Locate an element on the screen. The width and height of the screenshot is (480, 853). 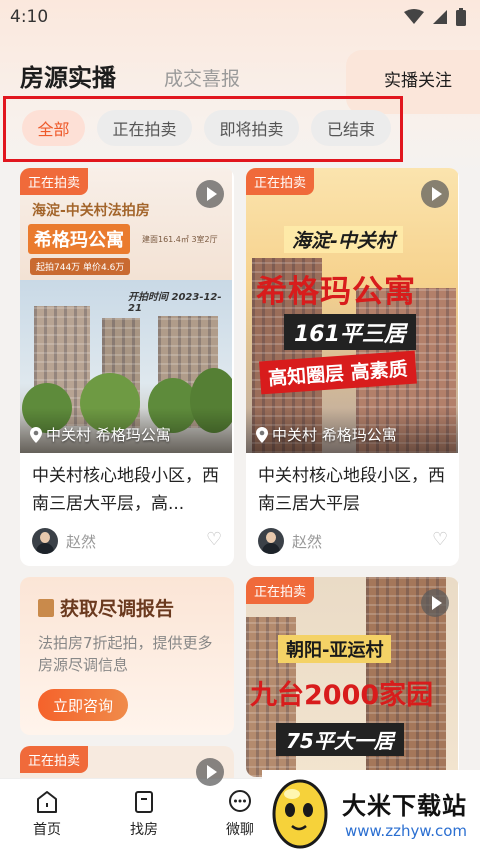
listing-poster: 海淀-中关村 希格玛公寓 161平三居 高知圈层 高素质 is located at coordinates (352, 310).